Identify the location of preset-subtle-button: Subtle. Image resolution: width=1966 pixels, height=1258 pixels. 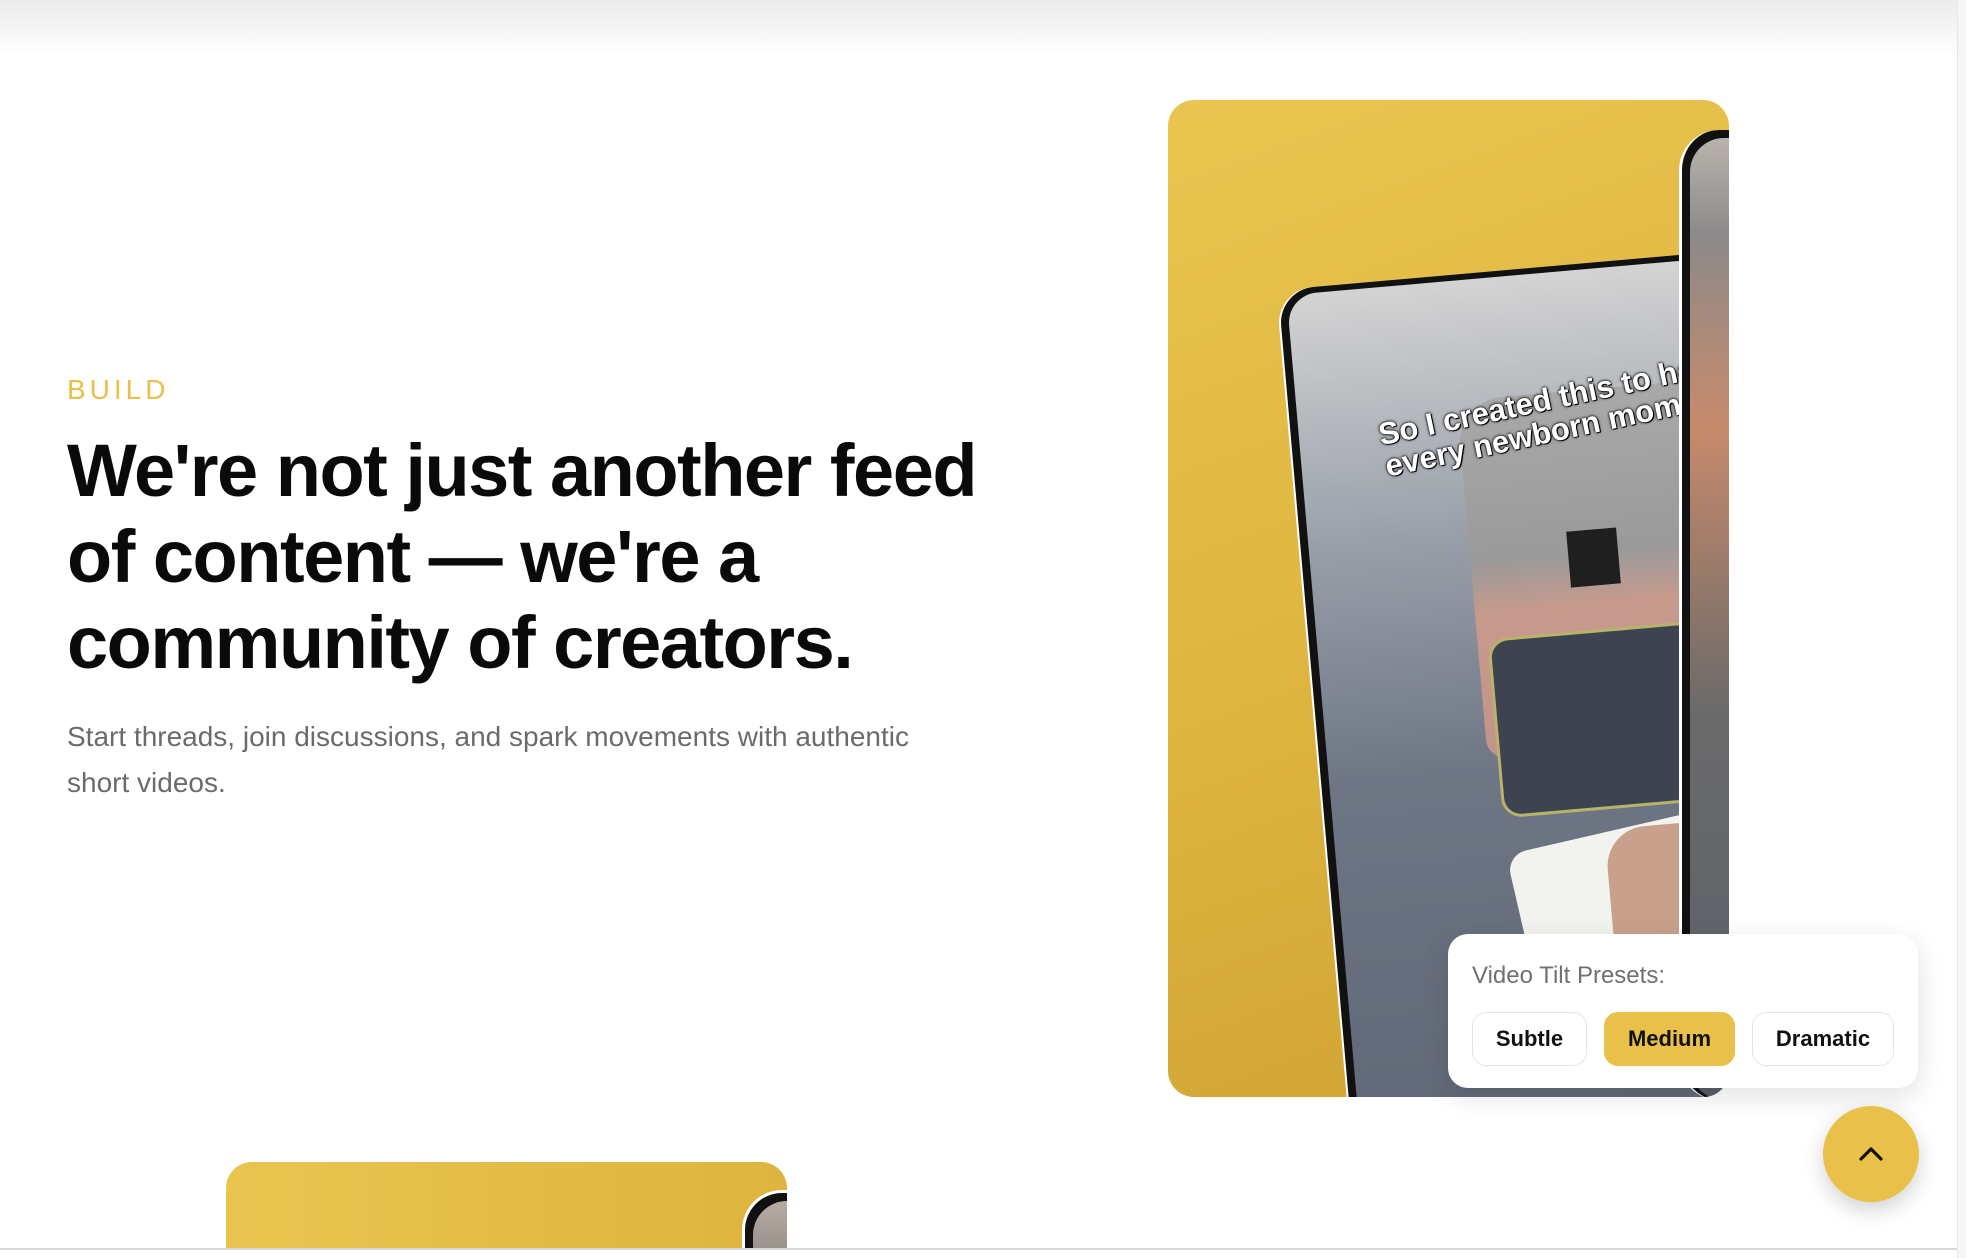
(1529, 1039).